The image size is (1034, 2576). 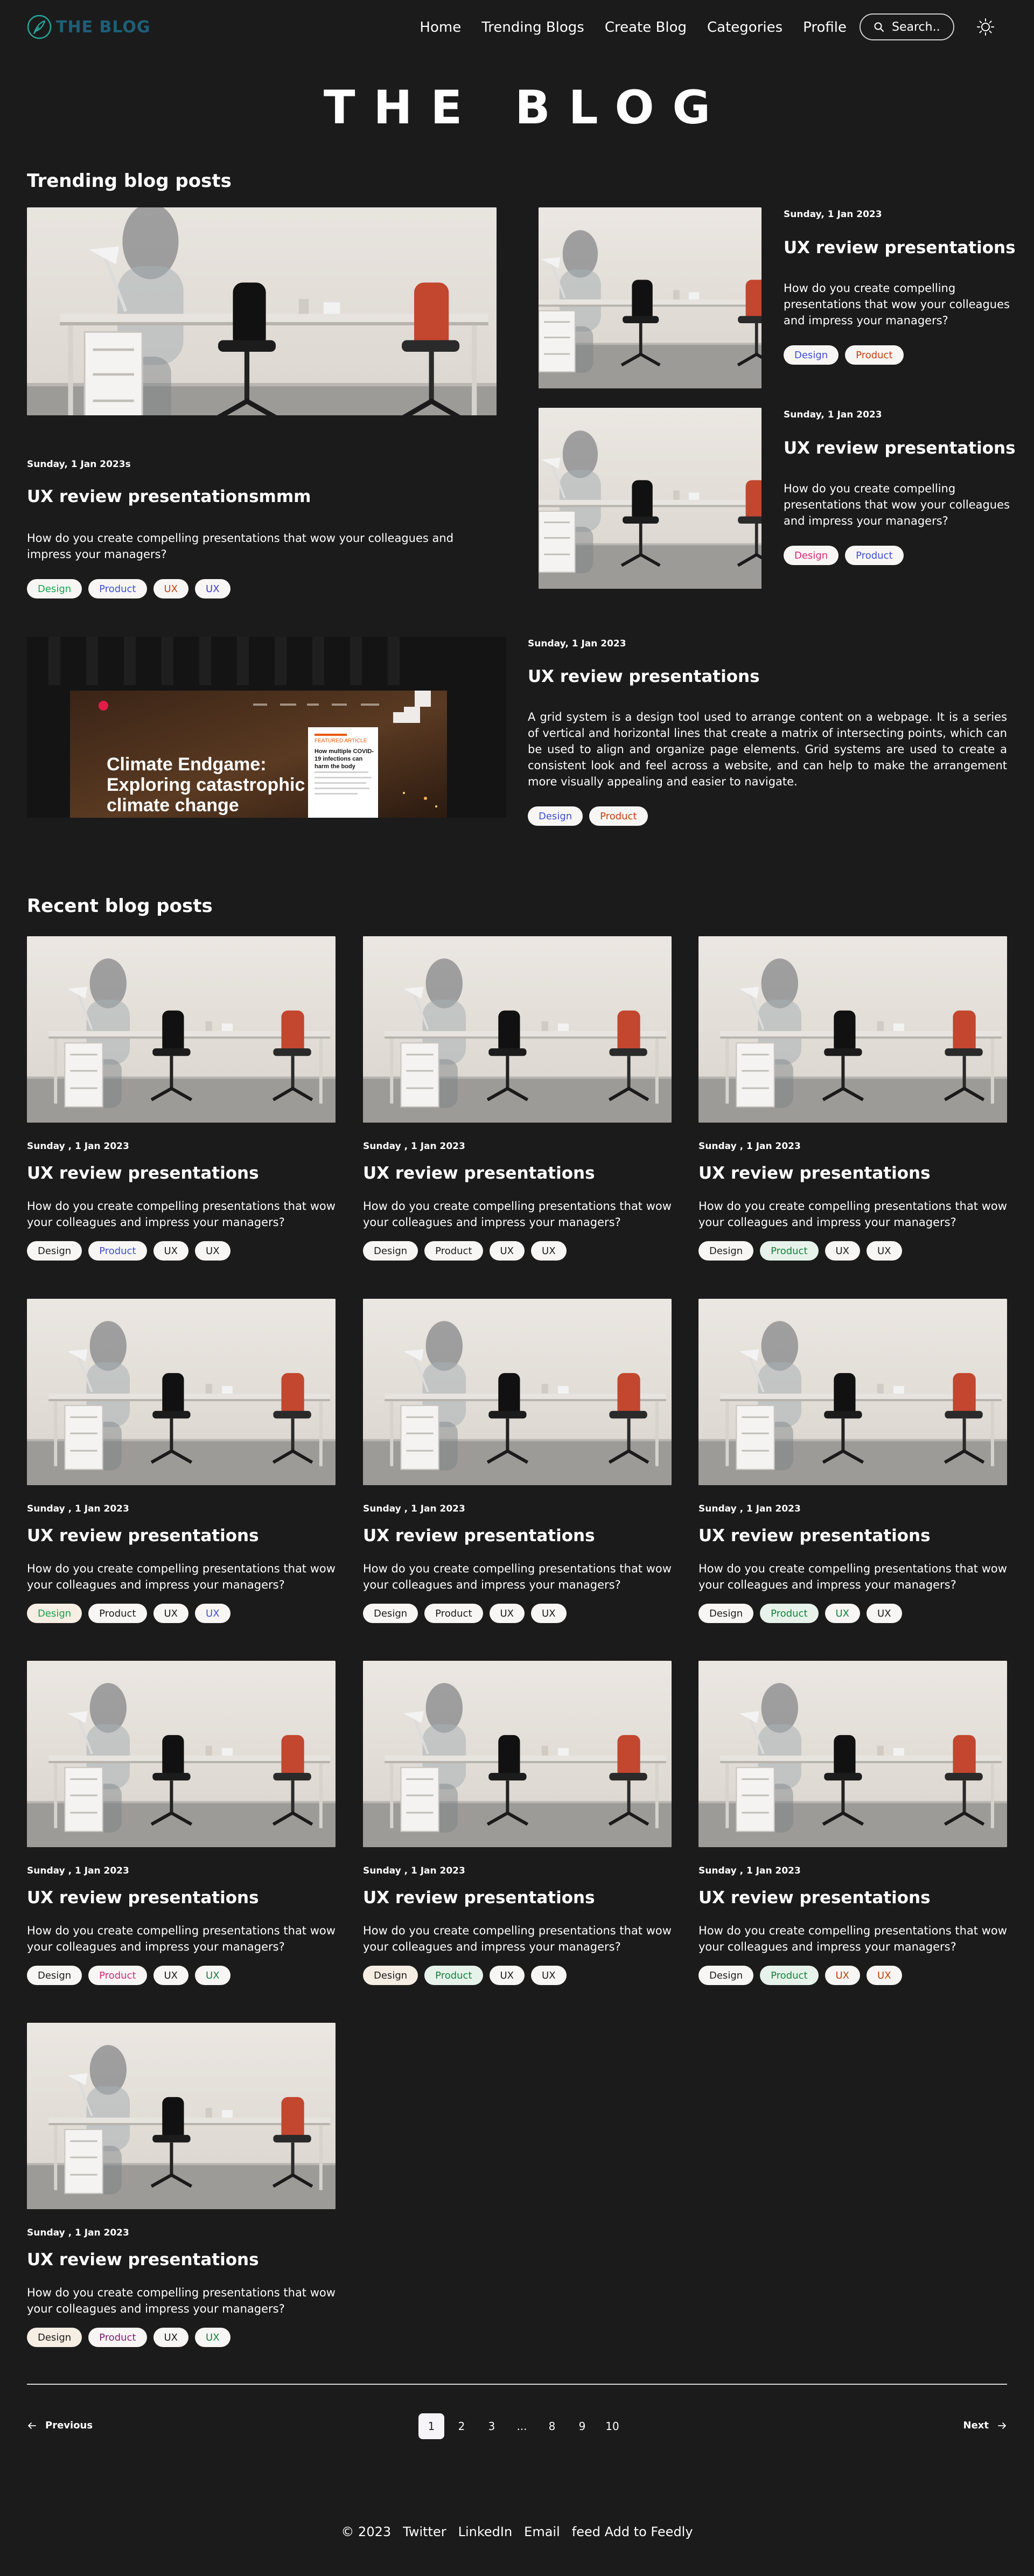 What do you see at coordinates (646, 28) in the screenshot?
I see `nav-link-create-blog: Create Blog` at bounding box center [646, 28].